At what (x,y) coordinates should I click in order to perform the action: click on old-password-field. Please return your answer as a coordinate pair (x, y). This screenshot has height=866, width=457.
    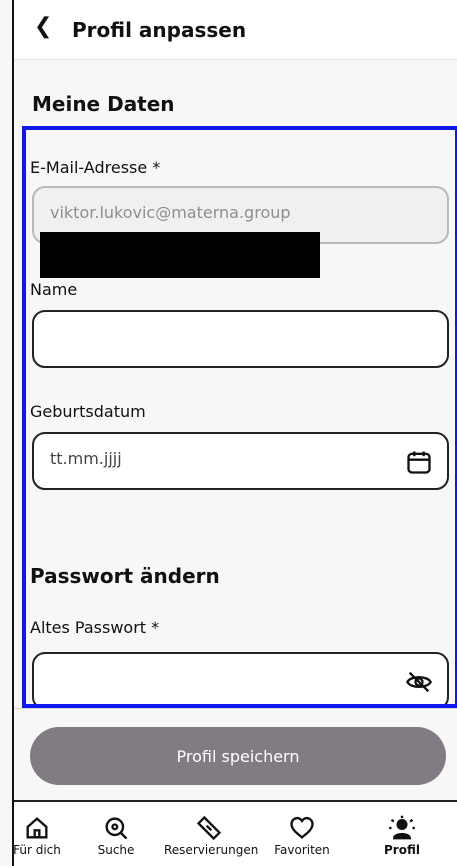
    Looking at the image, I should click on (240, 678).